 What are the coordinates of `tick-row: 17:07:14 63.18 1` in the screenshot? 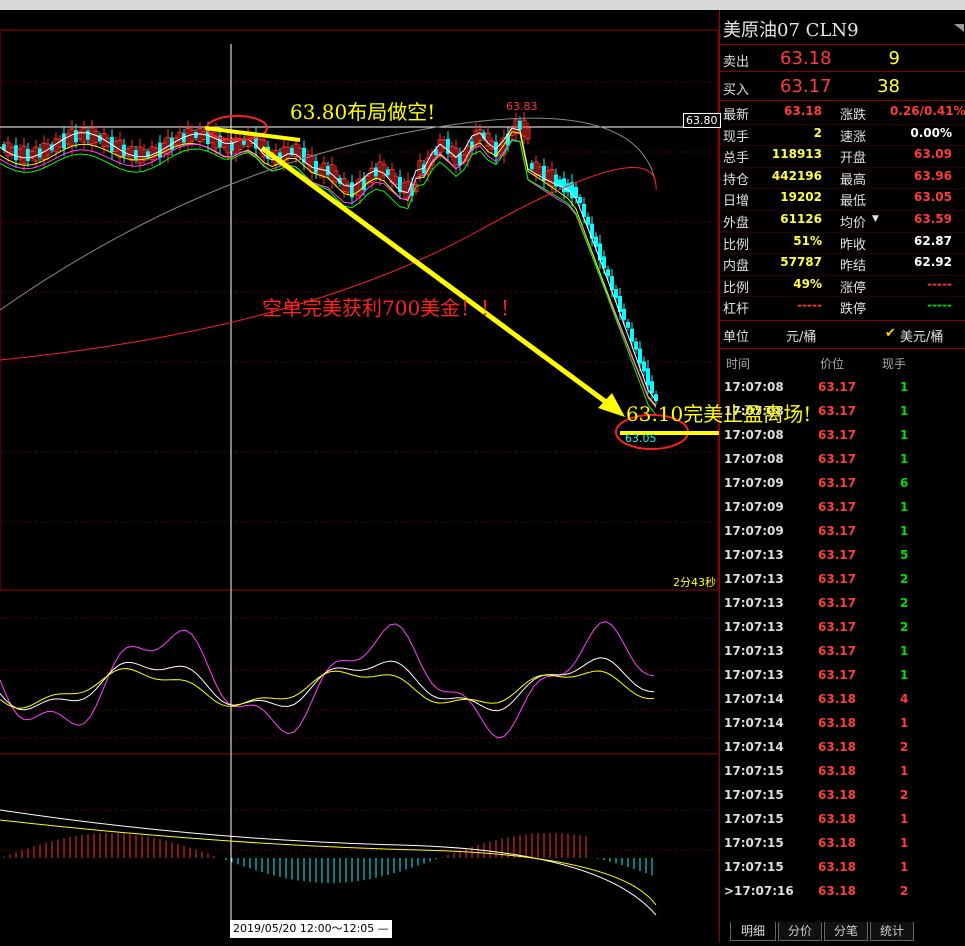 It's located at (840, 724).